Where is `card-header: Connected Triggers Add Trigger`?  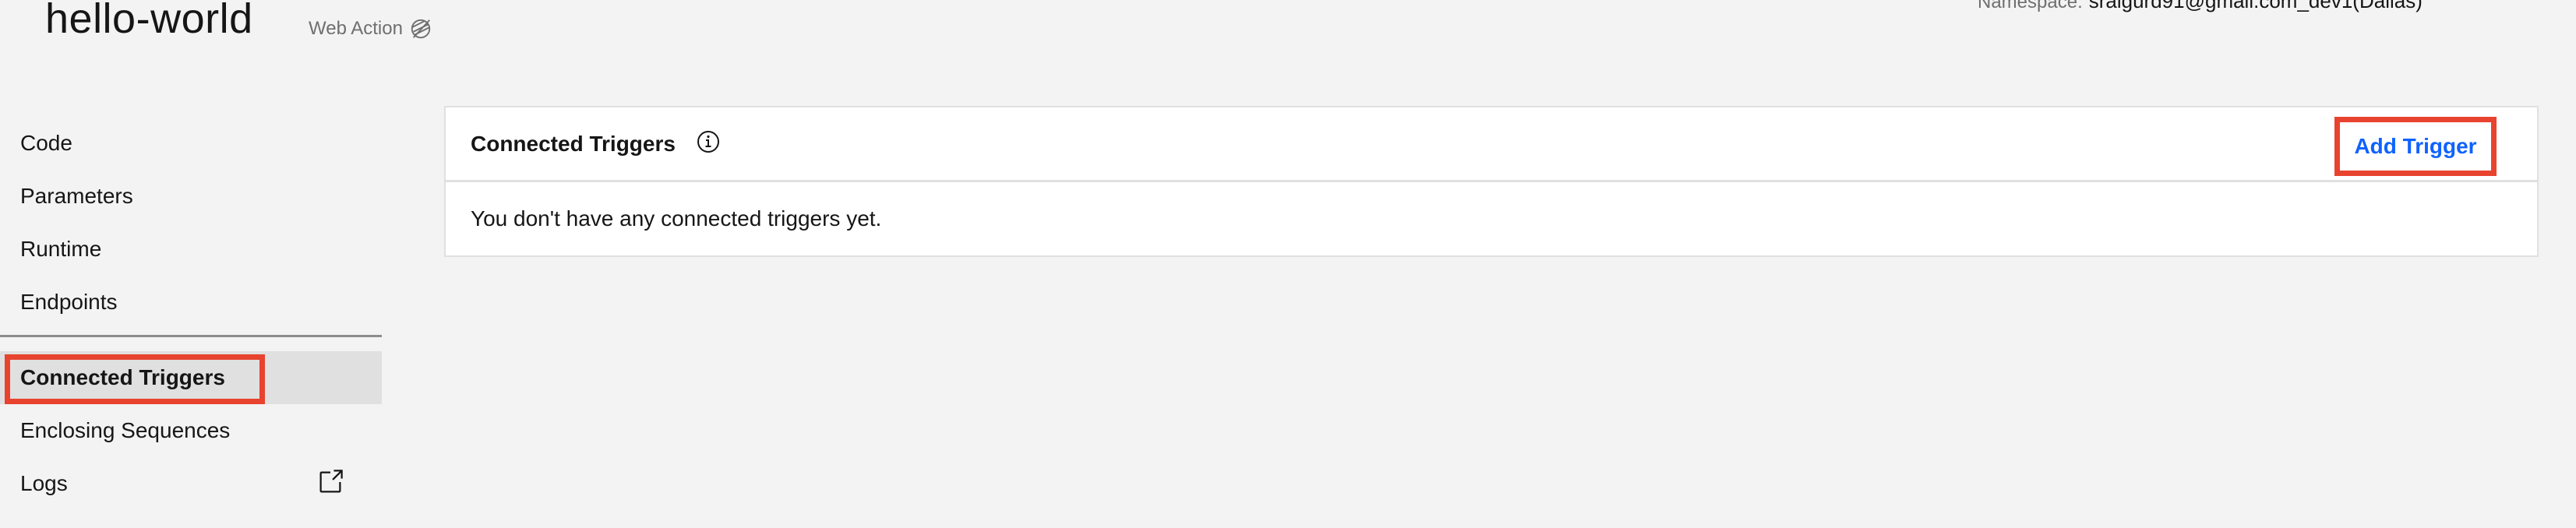 card-header: Connected Triggers Add Trigger is located at coordinates (1491, 144).